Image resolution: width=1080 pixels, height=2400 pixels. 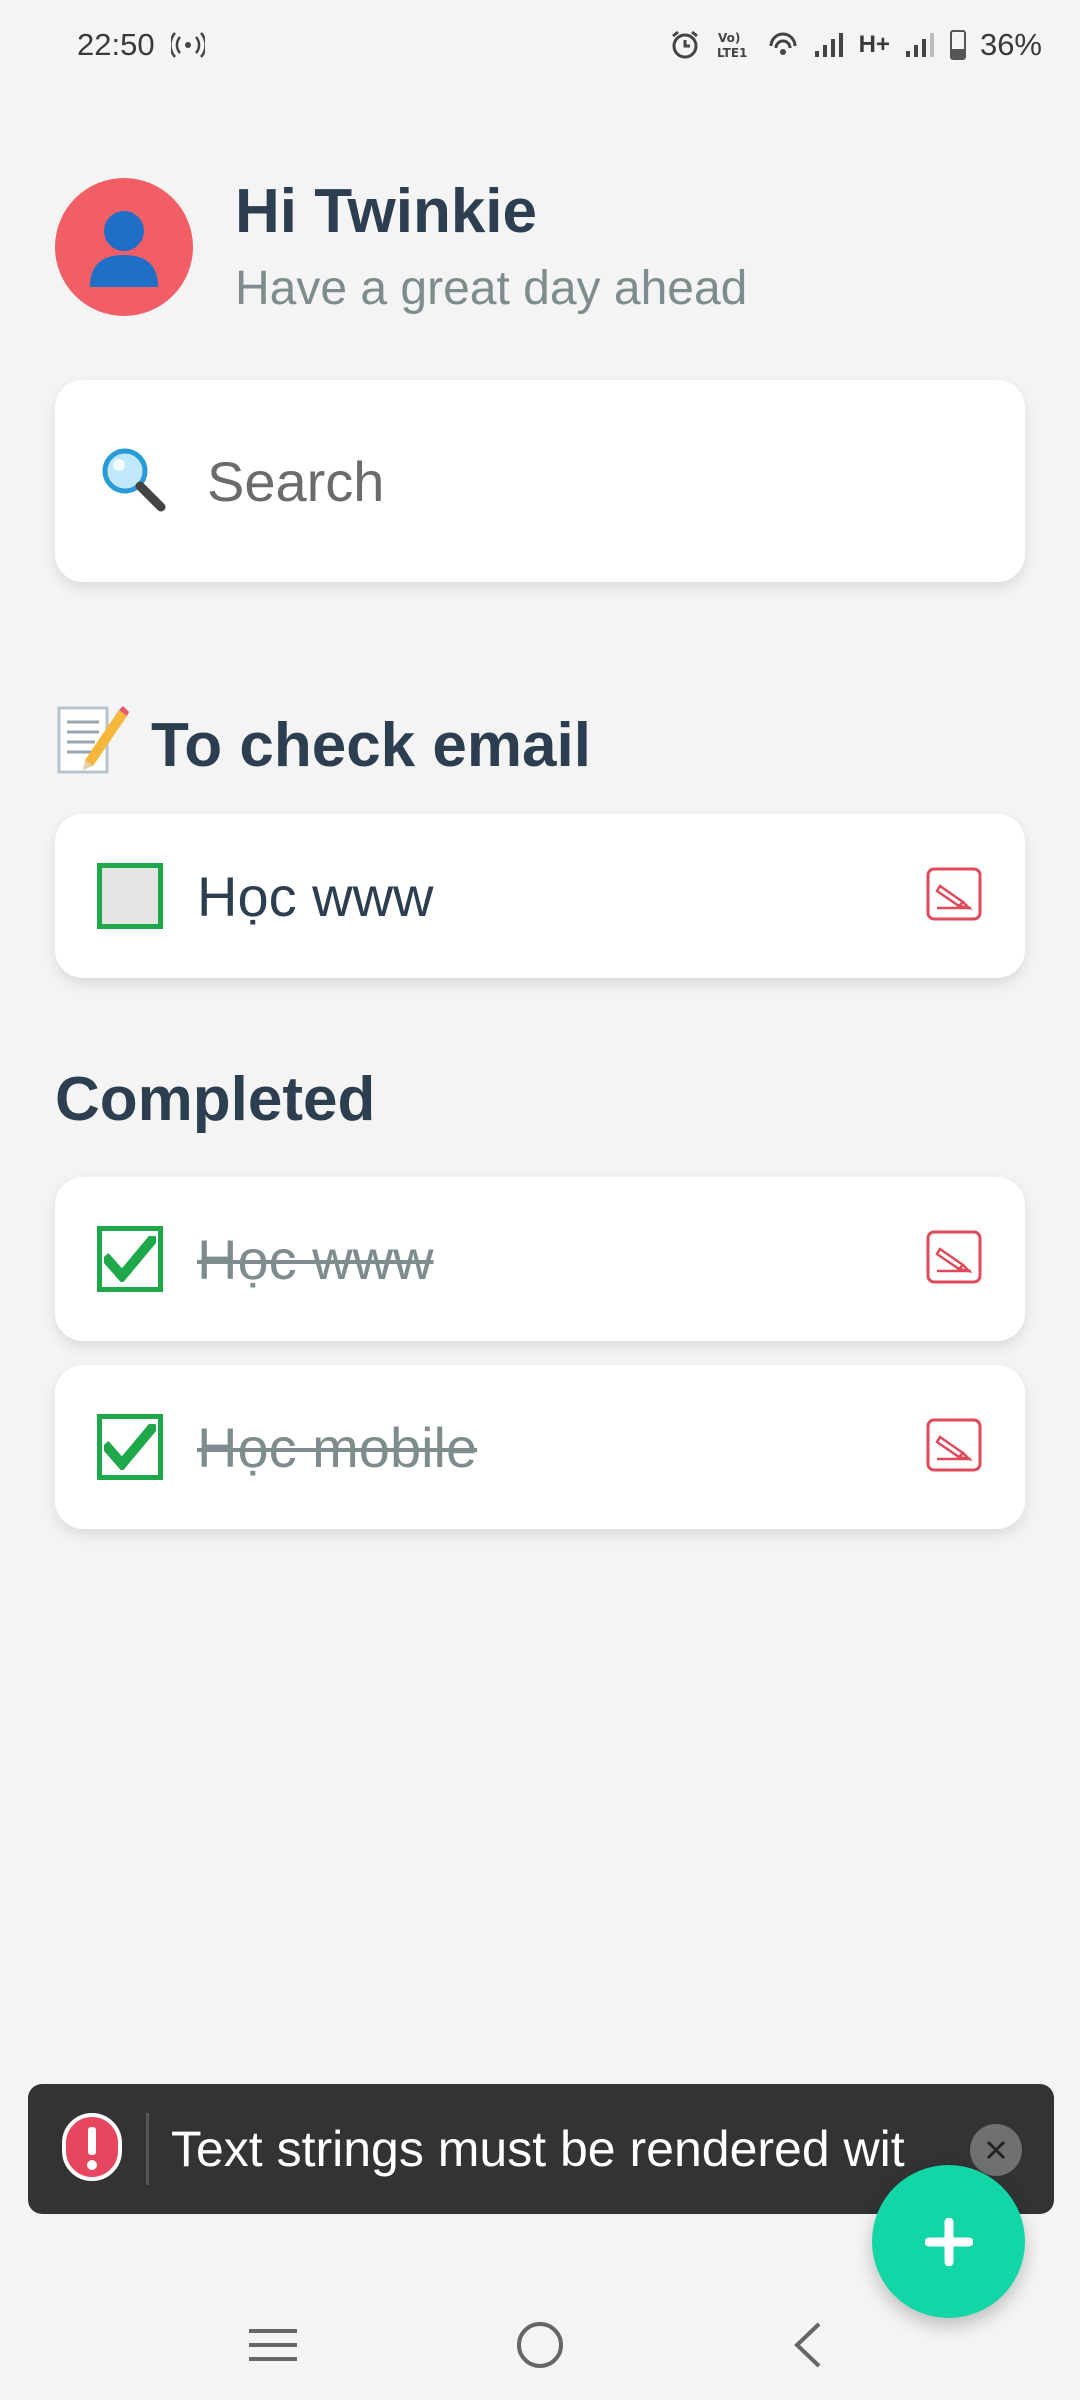 I want to click on search-box, so click(x=540, y=481).